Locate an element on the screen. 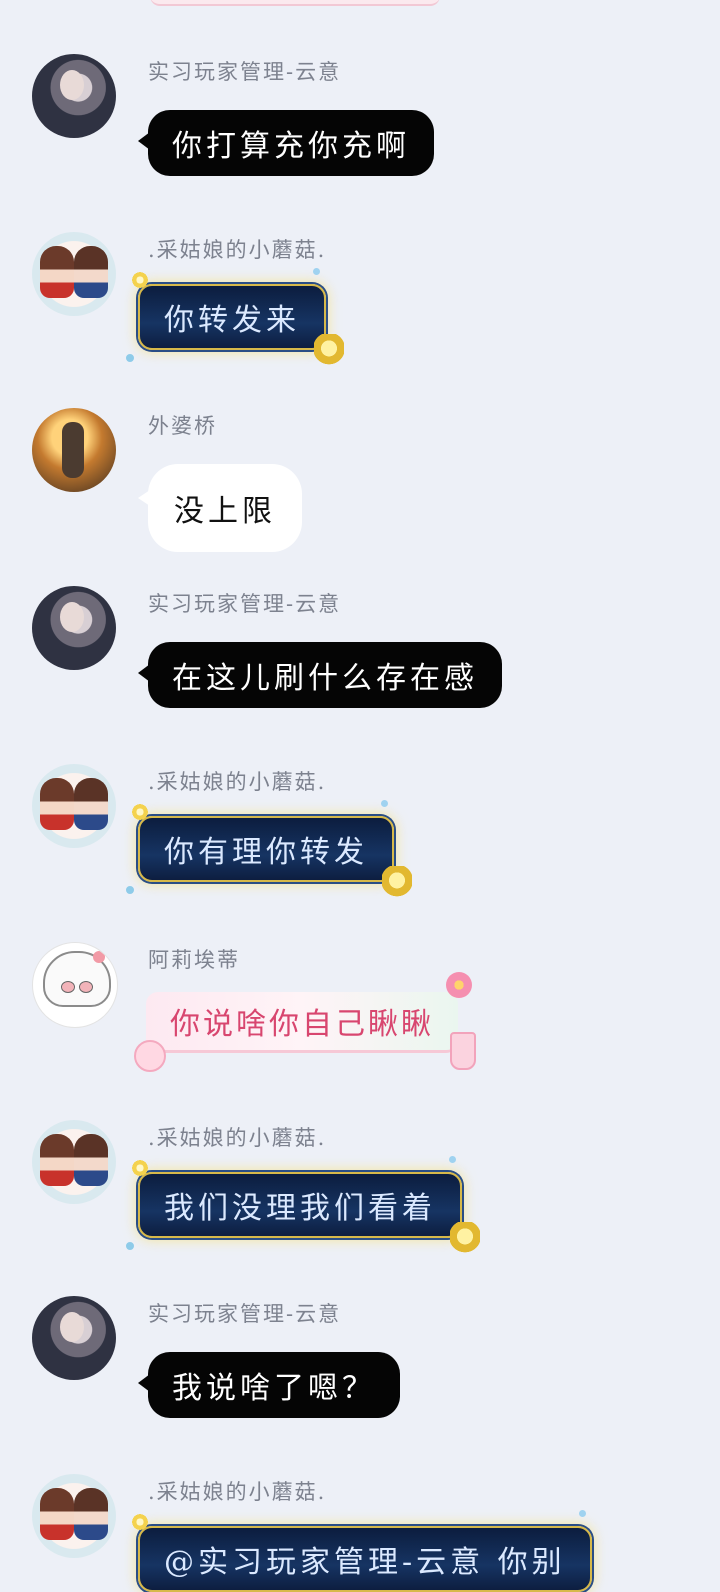 The image size is (720, 1592). message-text: 你转发来 is located at coordinates (232, 320).